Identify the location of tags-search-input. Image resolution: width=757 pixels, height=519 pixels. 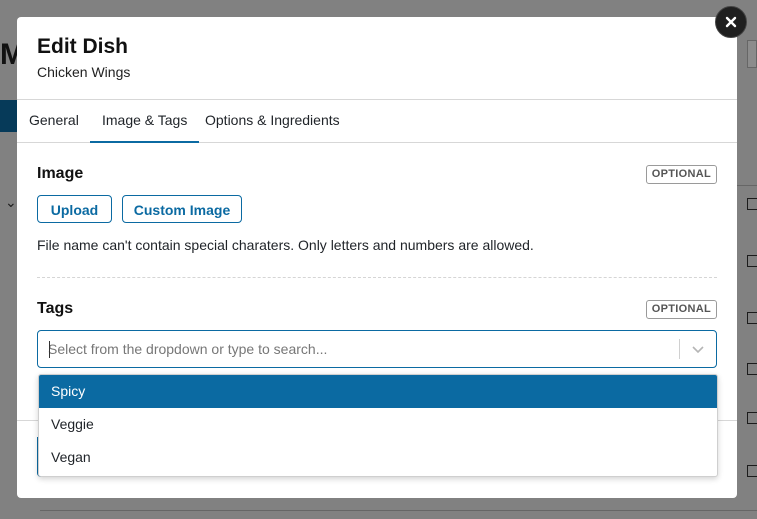
(358, 349).